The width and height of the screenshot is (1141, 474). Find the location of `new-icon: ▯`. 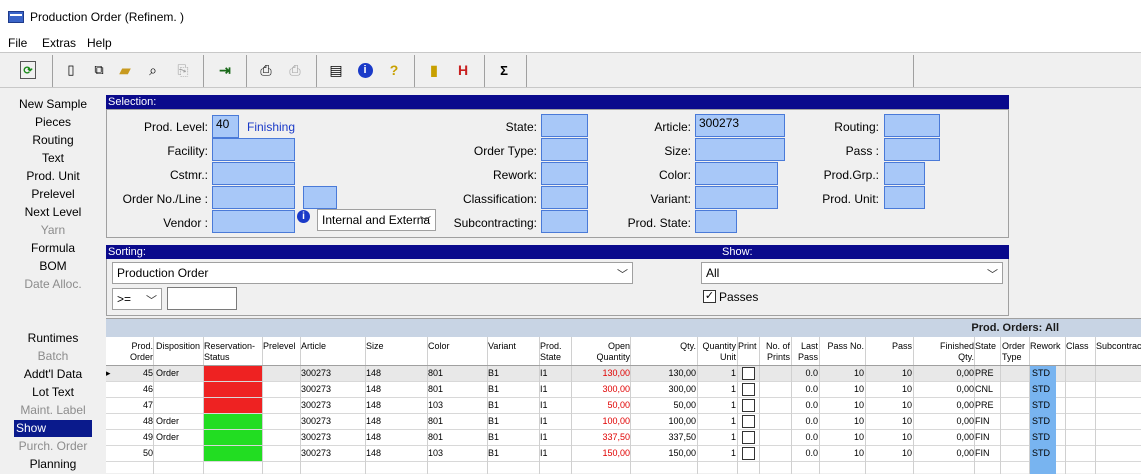

new-icon: ▯ is located at coordinates (71, 70).